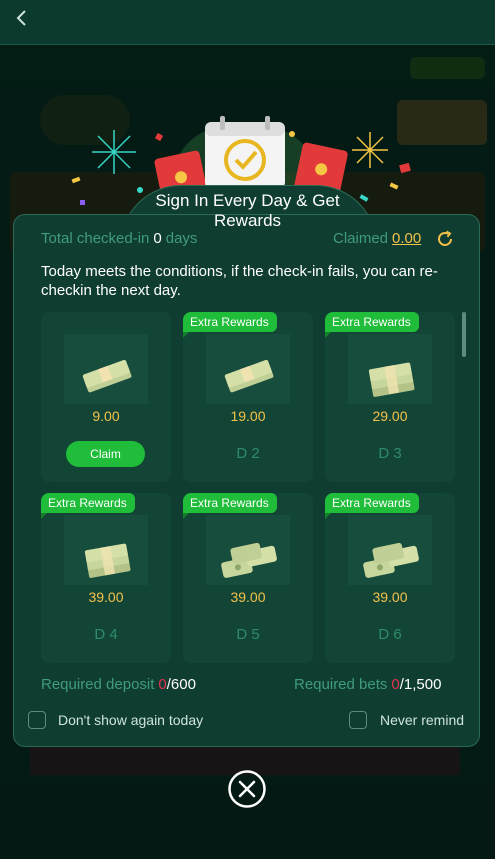 The width and height of the screenshot is (495, 859). I want to click on claimed-value: 0.00, so click(407, 238).